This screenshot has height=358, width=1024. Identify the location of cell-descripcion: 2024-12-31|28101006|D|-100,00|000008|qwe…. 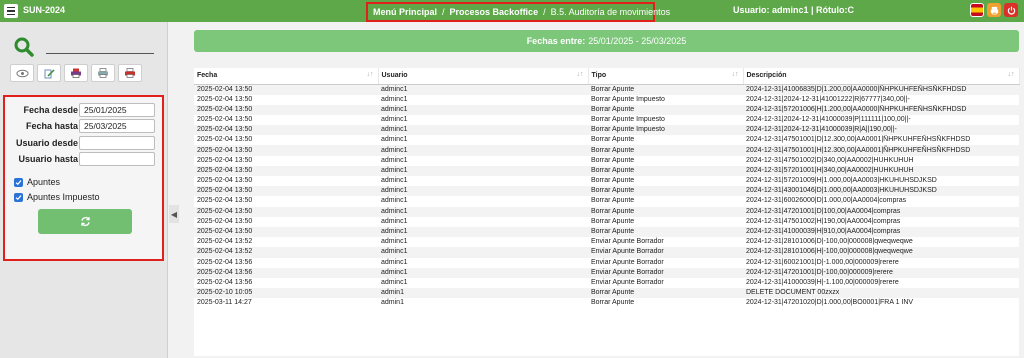
(881, 242).